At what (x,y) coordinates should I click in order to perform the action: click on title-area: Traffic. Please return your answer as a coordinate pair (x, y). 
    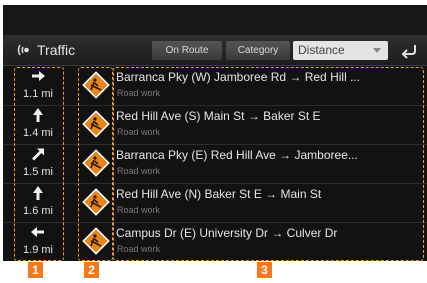
    Looking at the image, I should click on (46, 50).